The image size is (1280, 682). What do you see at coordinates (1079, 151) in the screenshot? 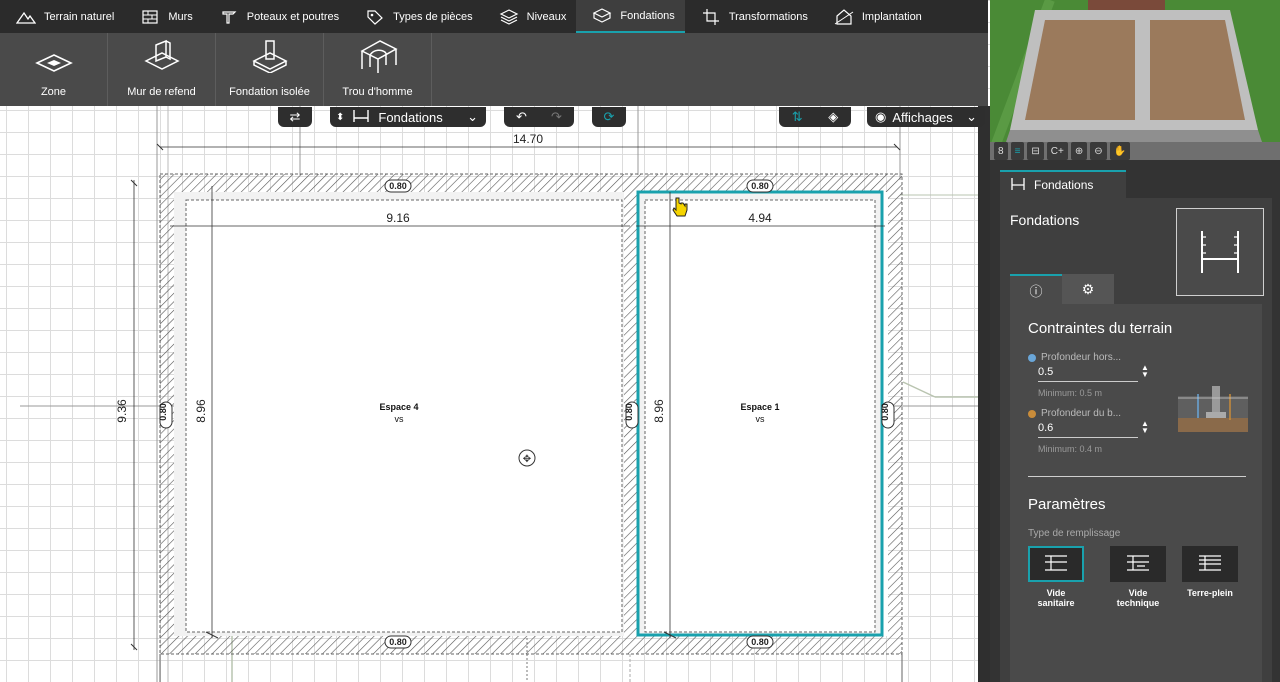
I see `zoom-in-button: ⊕` at bounding box center [1079, 151].